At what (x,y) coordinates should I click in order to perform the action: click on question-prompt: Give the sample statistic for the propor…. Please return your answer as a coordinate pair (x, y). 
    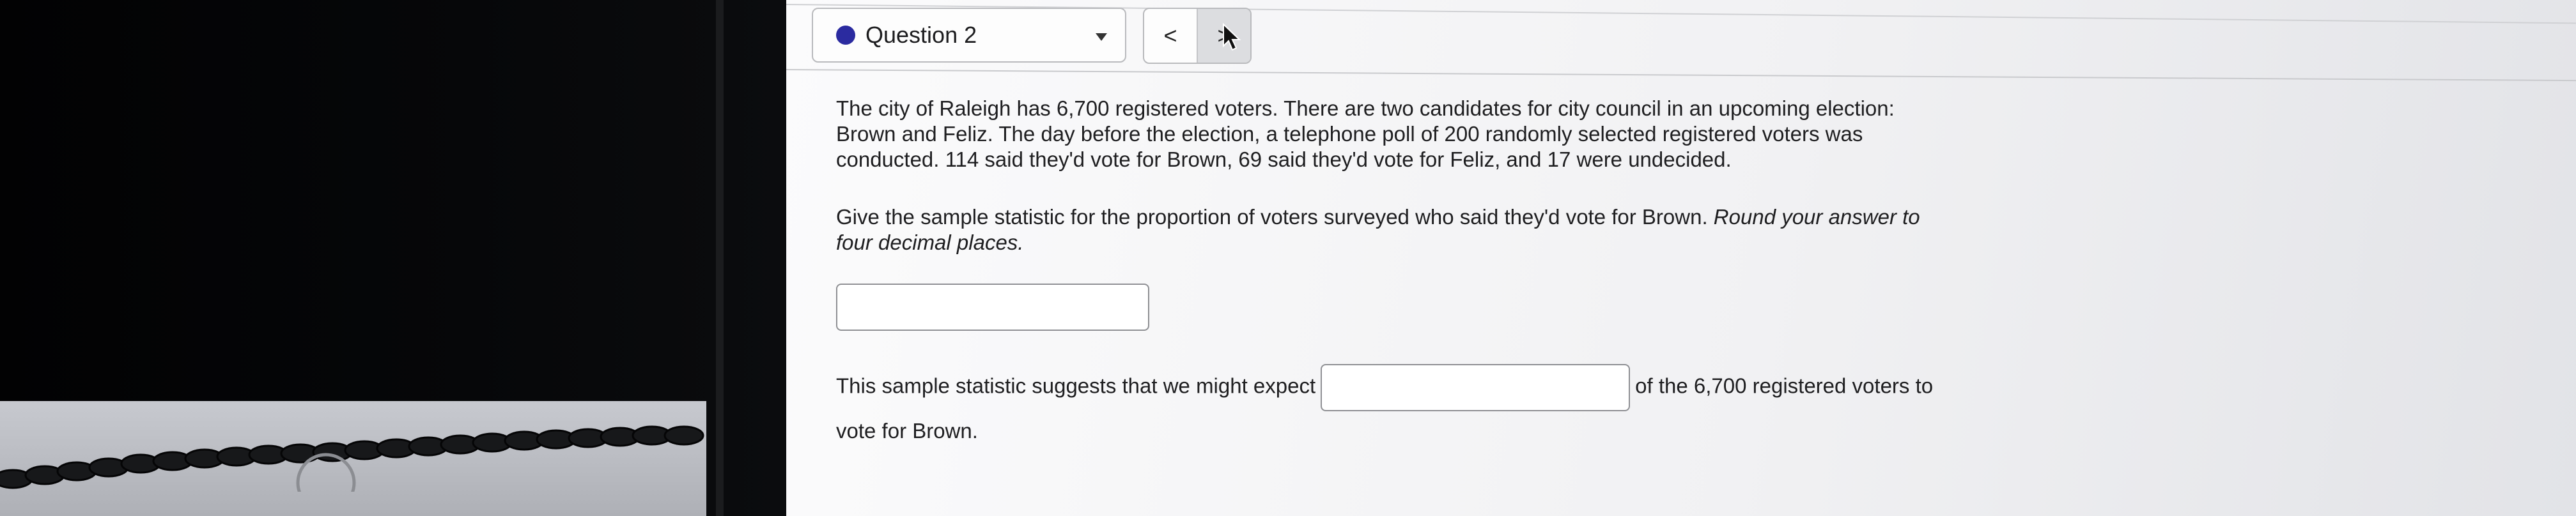
    Looking at the image, I should click on (1386, 229).